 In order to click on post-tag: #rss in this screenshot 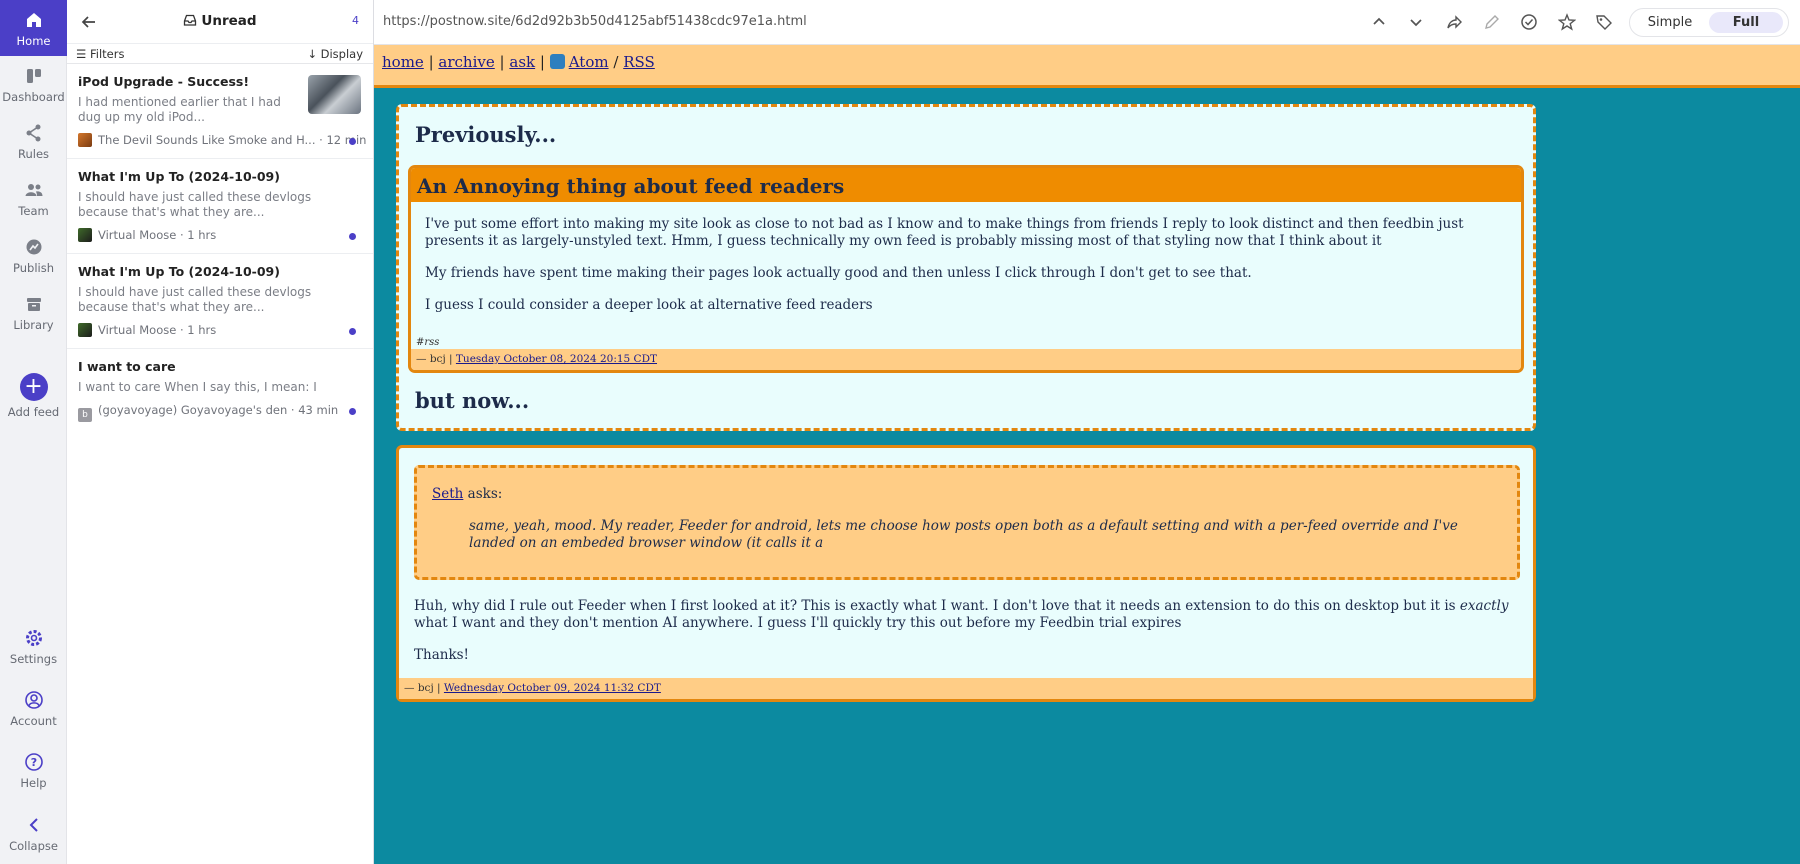, I will do `click(427, 342)`.